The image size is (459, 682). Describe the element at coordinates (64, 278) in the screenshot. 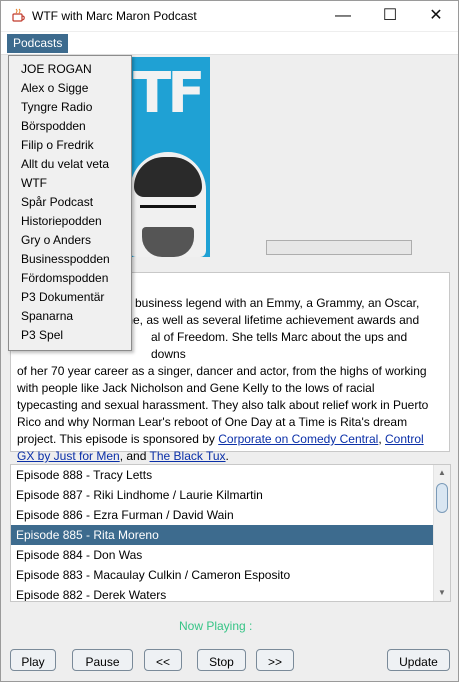

I see `menu-item-fordomspodden: Fördomspodden` at that location.